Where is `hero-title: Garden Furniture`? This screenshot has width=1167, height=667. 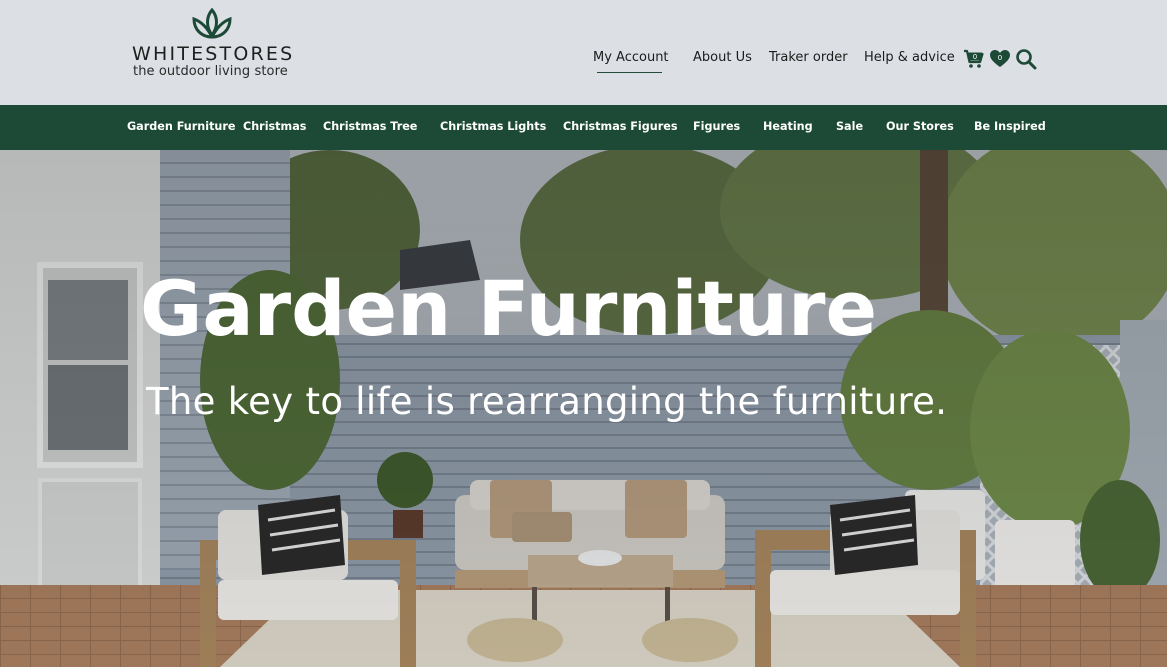
hero-title: Garden Furniture is located at coordinates (508, 308).